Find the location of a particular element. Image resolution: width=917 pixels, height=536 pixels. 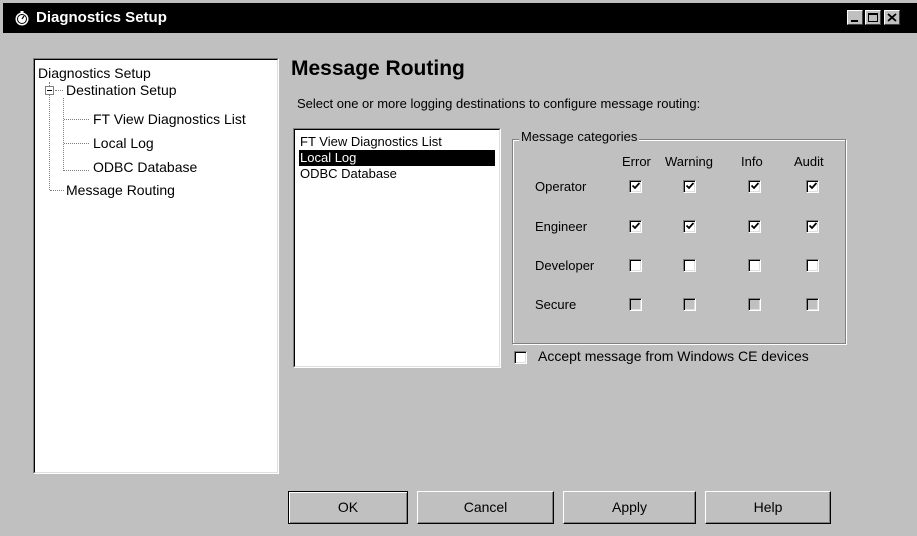

close-icon is located at coordinates (892, 17).